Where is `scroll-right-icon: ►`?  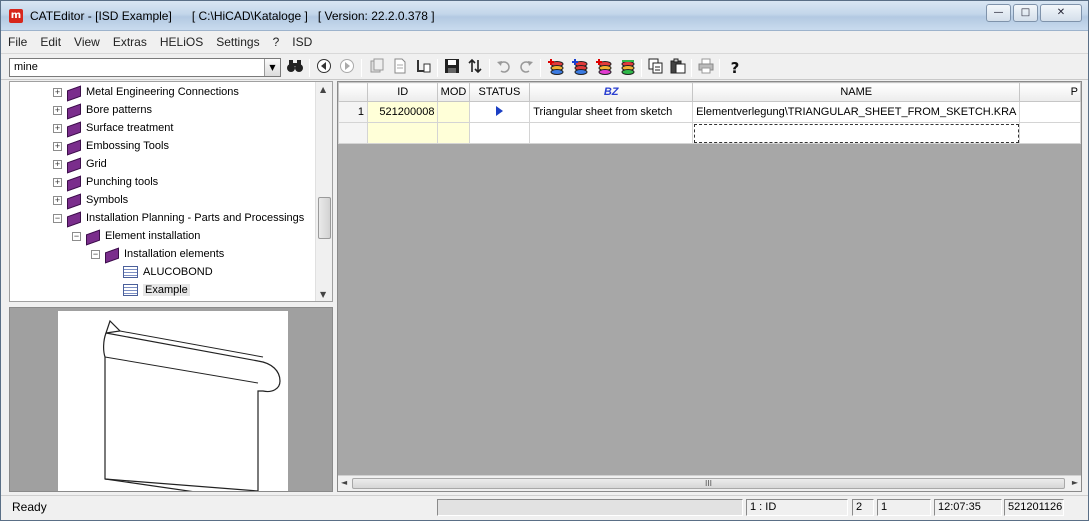 scroll-right-icon: ► is located at coordinates (1075, 482).